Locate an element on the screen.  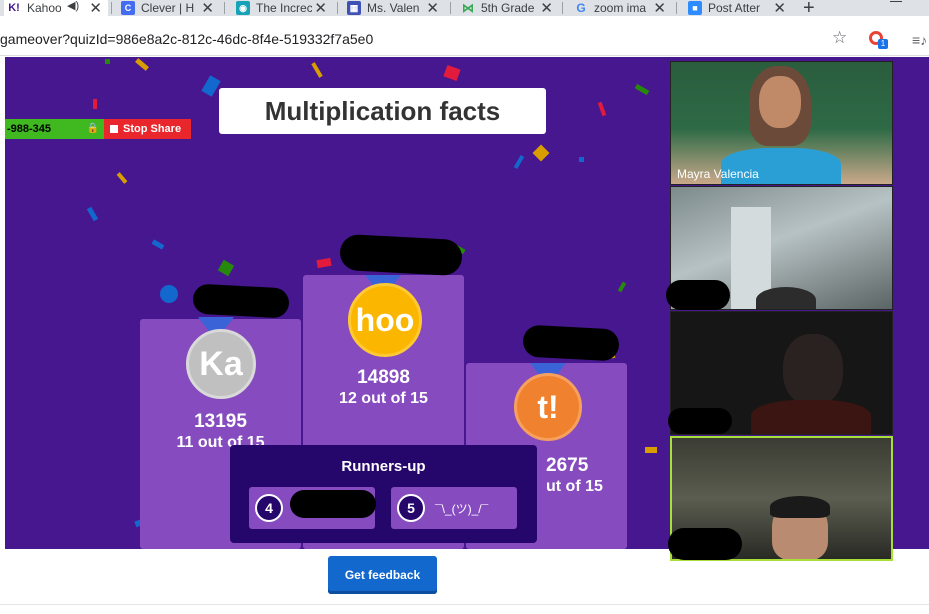
classroom-favicon-icon: ◉ is located at coordinates (243, 8).